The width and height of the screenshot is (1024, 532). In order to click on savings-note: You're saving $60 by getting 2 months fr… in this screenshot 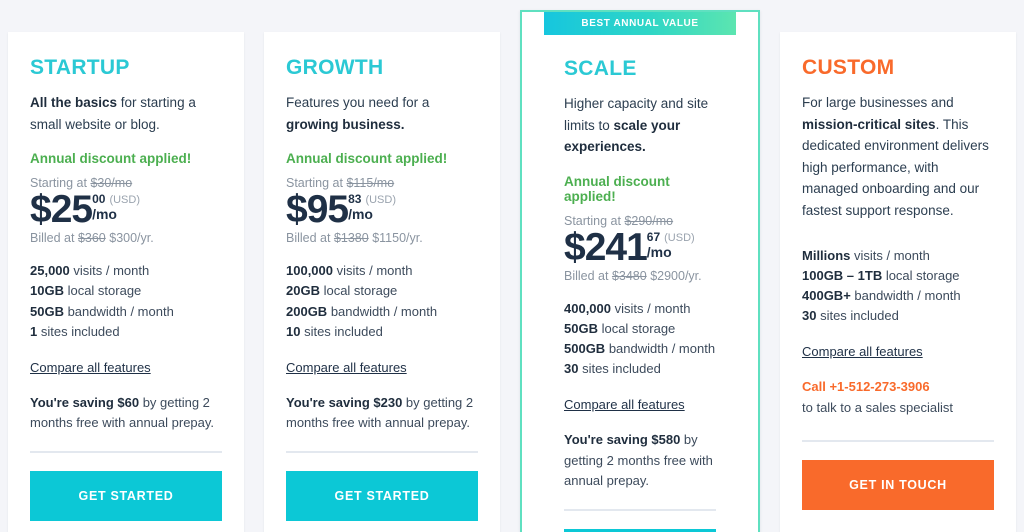, I will do `click(126, 413)`.